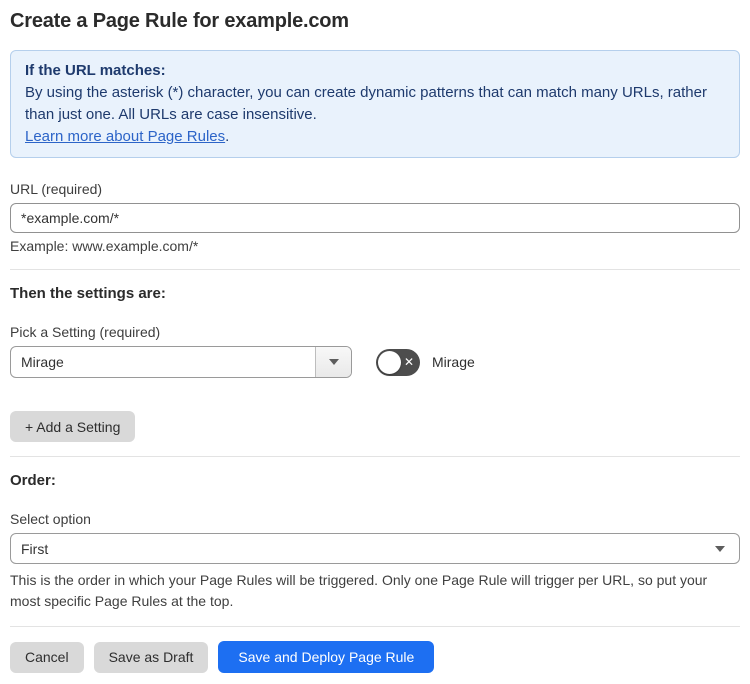 This screenshot has height=684, width=750. What do you see at coordinates (104, 246) in the screenshot?
I see `url-example-helper: Example: www.example.com/*` at bounding box center [104, 246].